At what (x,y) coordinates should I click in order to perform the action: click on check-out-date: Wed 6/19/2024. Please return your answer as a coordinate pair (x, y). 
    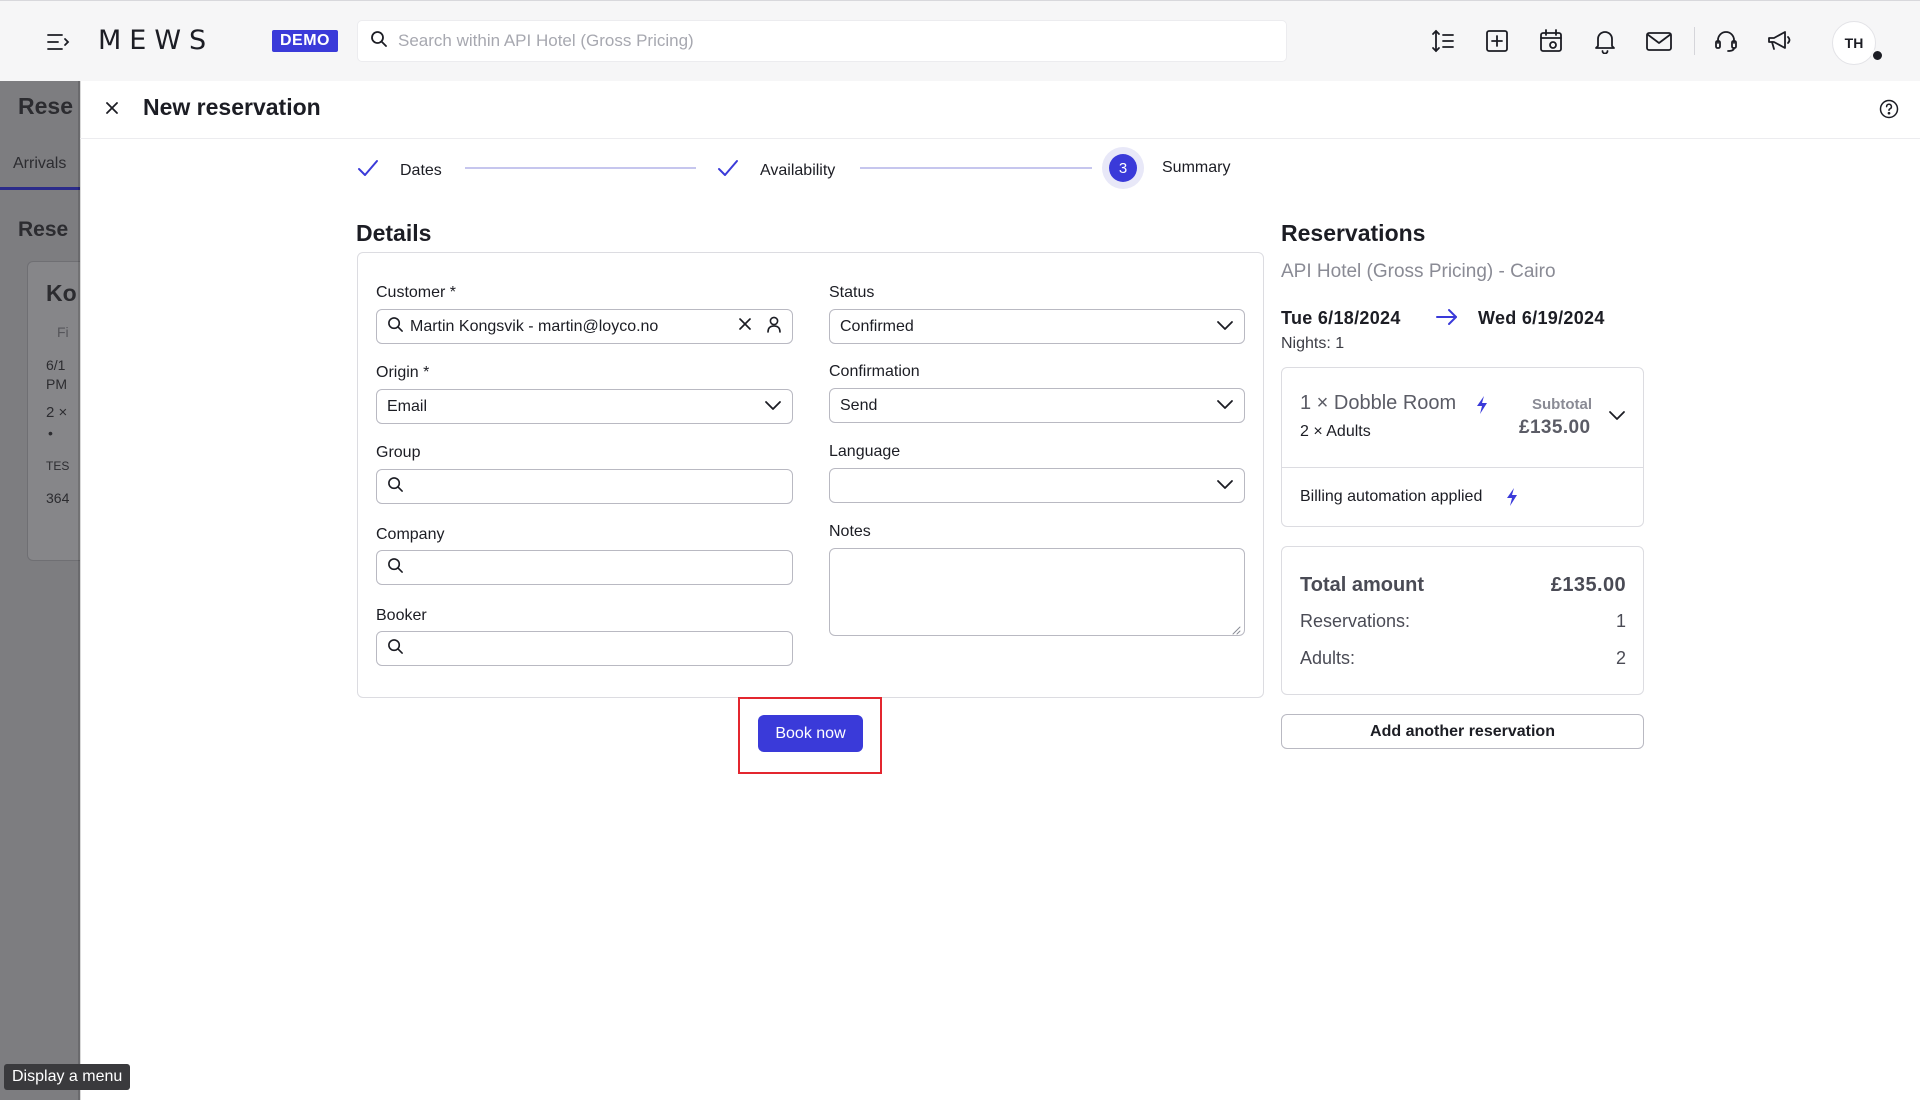
    Looking at the image, I should click on (1541, 318).